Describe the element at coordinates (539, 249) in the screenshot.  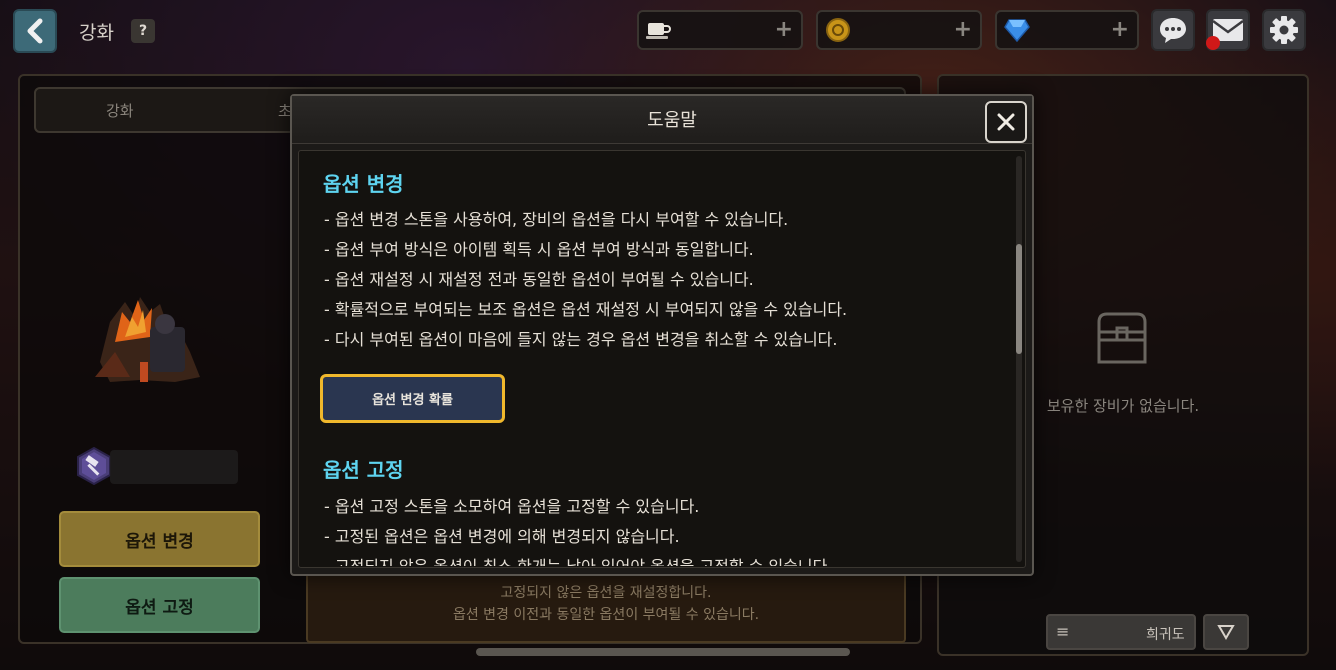
I see `help-line: - 옵션 부여 방식은 아이템 획득 시 옵션 부여 방식과 동일합니다.` at that location.